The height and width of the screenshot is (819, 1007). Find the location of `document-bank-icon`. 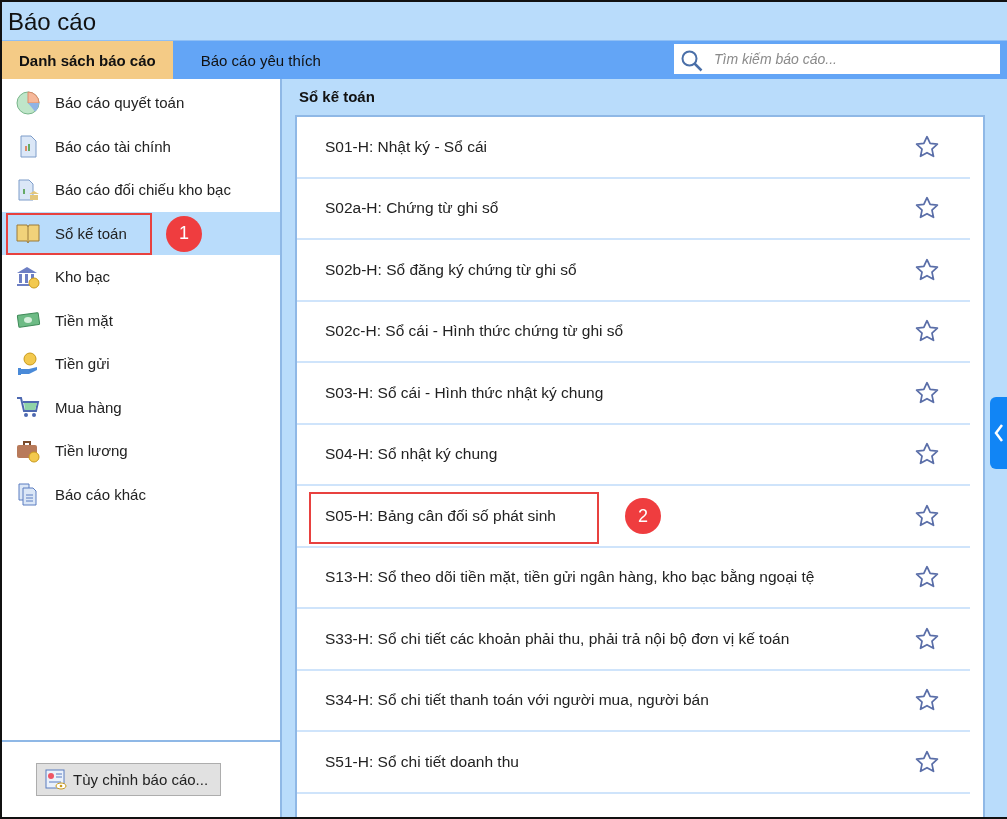

document-bank-icon is located at coordinates (28, 189).